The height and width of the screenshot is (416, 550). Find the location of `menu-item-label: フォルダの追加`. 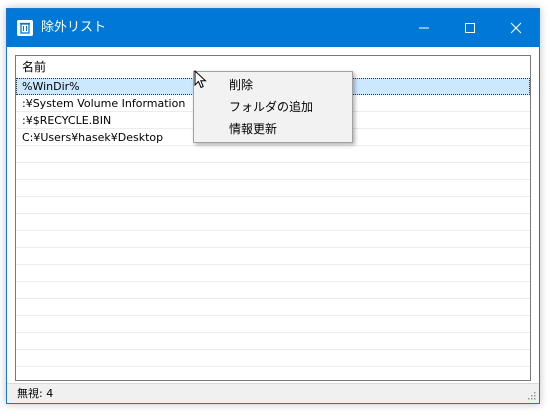

menu-item-label: フォルダの追加 is located at coordinates (271, 107).